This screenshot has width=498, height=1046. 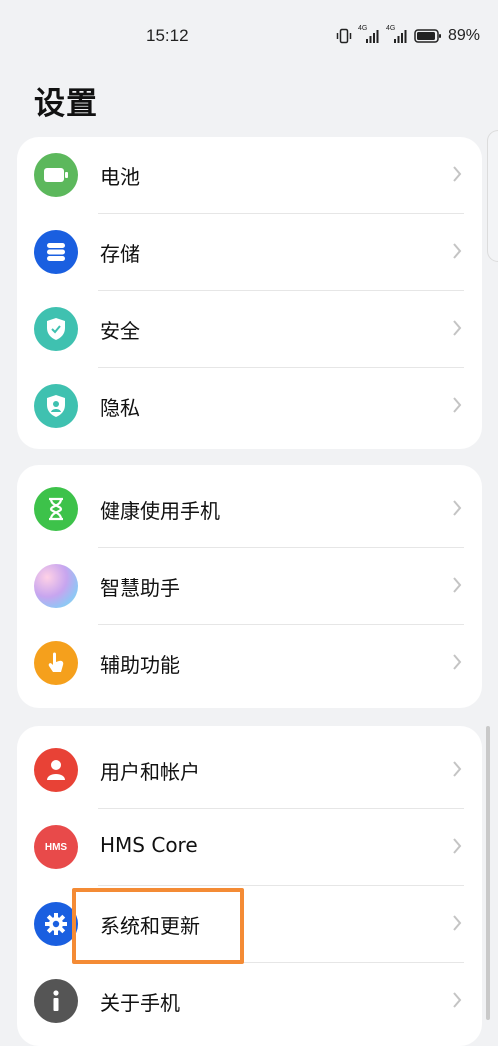 What do you see at coordinates (488, 873) in the screenshot?
I see `scrollbar` at bounding box center [488, 873].